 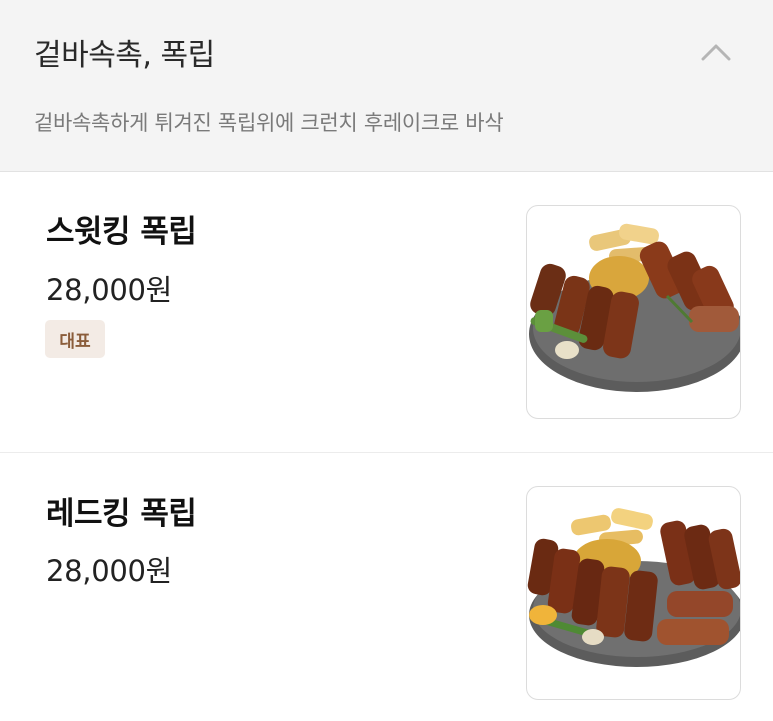 I want to click on collapse-button, so click(x=716, y=52).